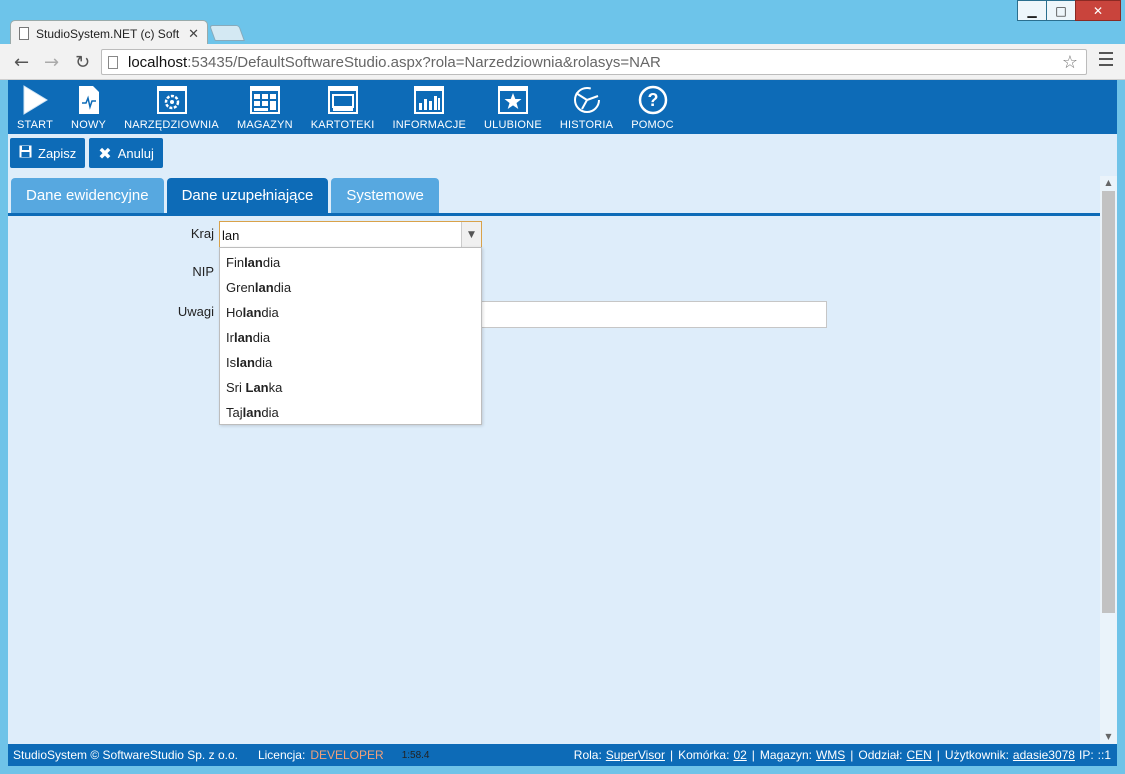 This screenshot has height=774, width=1125. I want to click on new-tab-button, so click(227, 33).